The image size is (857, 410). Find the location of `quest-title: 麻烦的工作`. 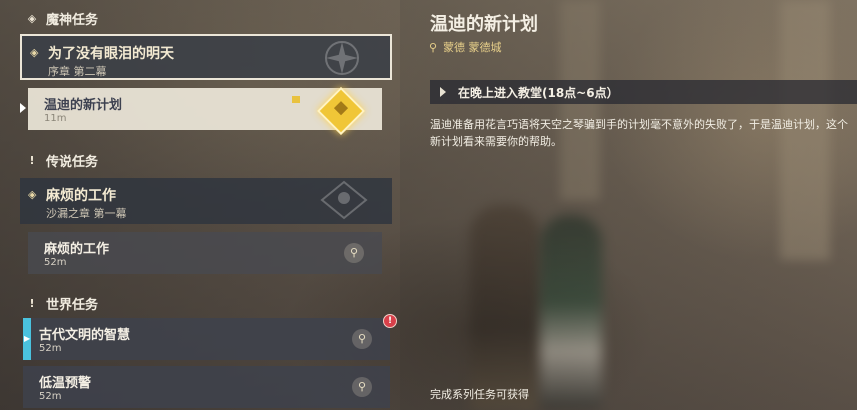

quest-title: 麻烦的工作 is located at coordinates (77, 249).